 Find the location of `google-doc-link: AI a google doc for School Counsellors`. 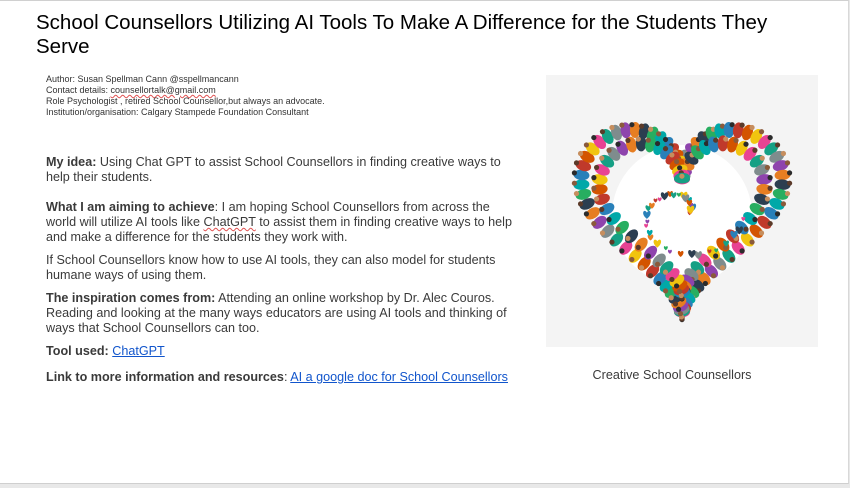

google-doc-link: AI a google doc for School Counsellors is located at coordinates (399, 377).